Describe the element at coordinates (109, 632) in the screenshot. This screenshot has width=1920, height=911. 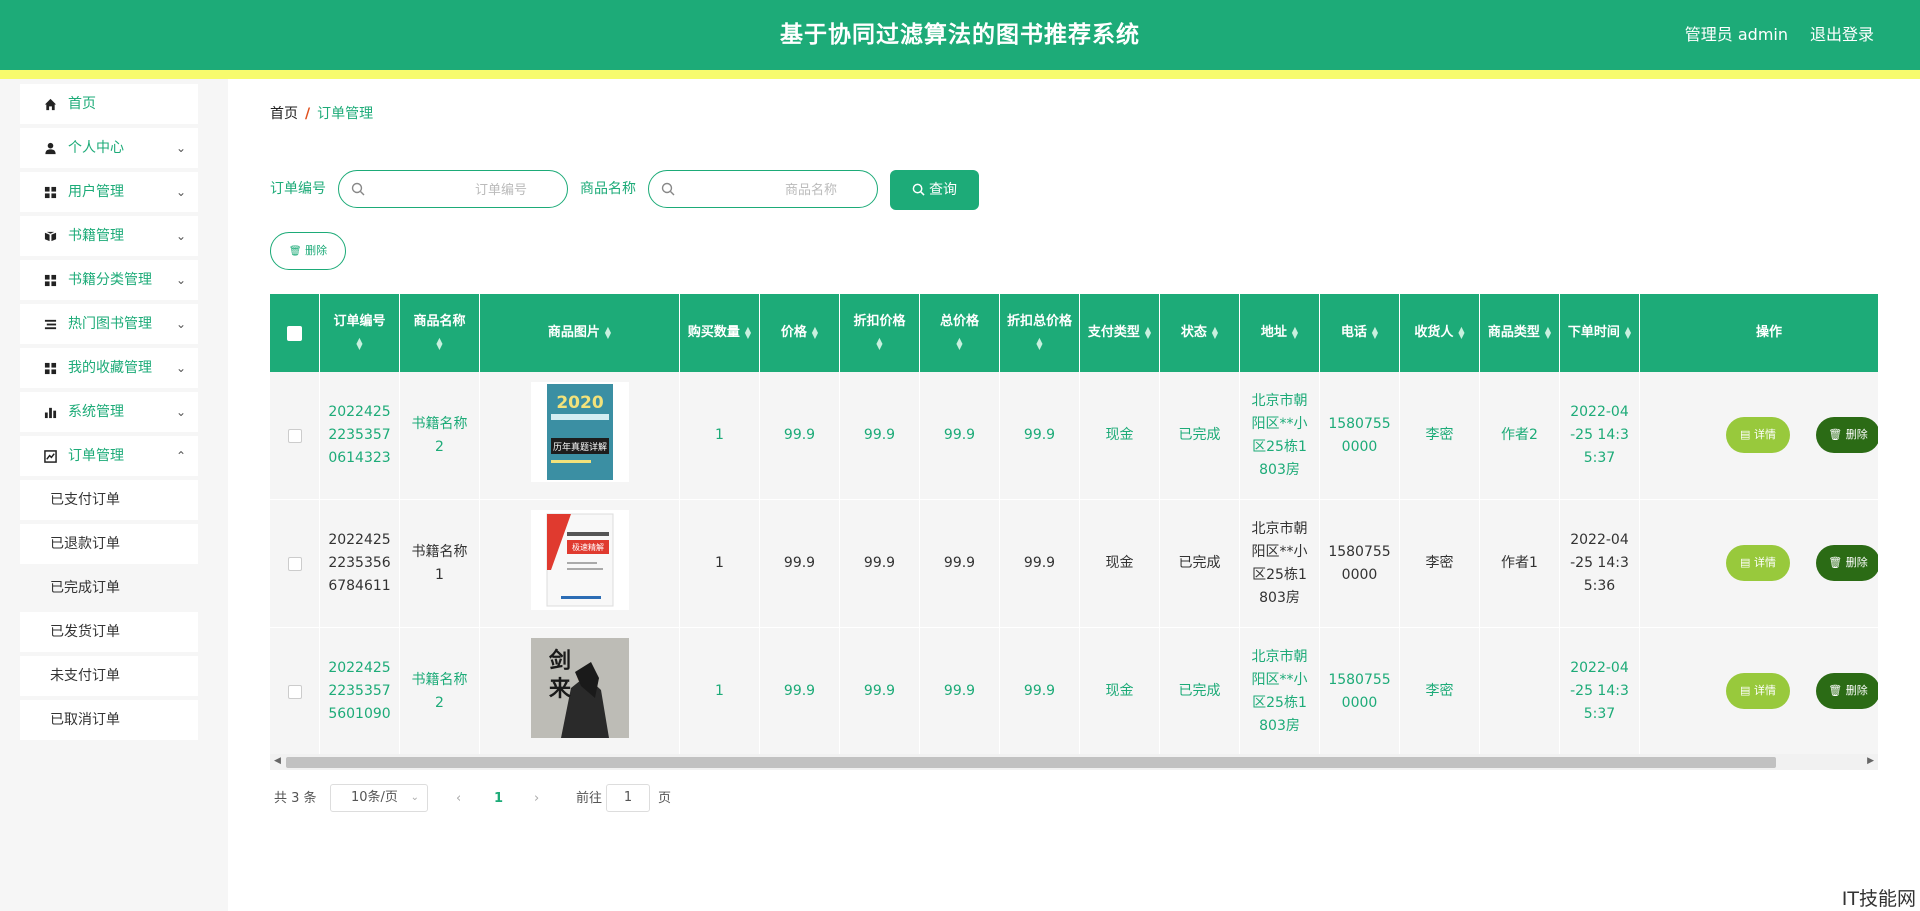
I see `submenu-shipped-orders: 已发货订单` at that location.